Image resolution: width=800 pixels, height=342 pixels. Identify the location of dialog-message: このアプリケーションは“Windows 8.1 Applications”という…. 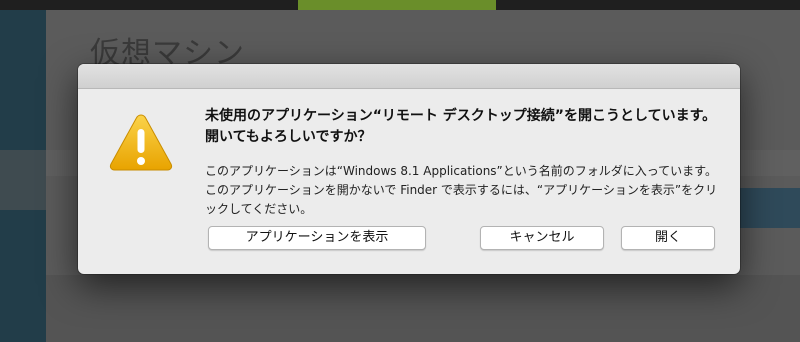
(461, 190).